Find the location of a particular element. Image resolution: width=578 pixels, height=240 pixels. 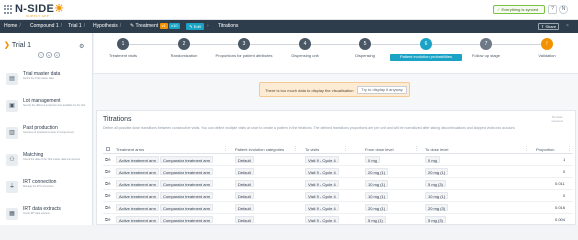

step-label: Dispensing is located at coordinates (365, 55).